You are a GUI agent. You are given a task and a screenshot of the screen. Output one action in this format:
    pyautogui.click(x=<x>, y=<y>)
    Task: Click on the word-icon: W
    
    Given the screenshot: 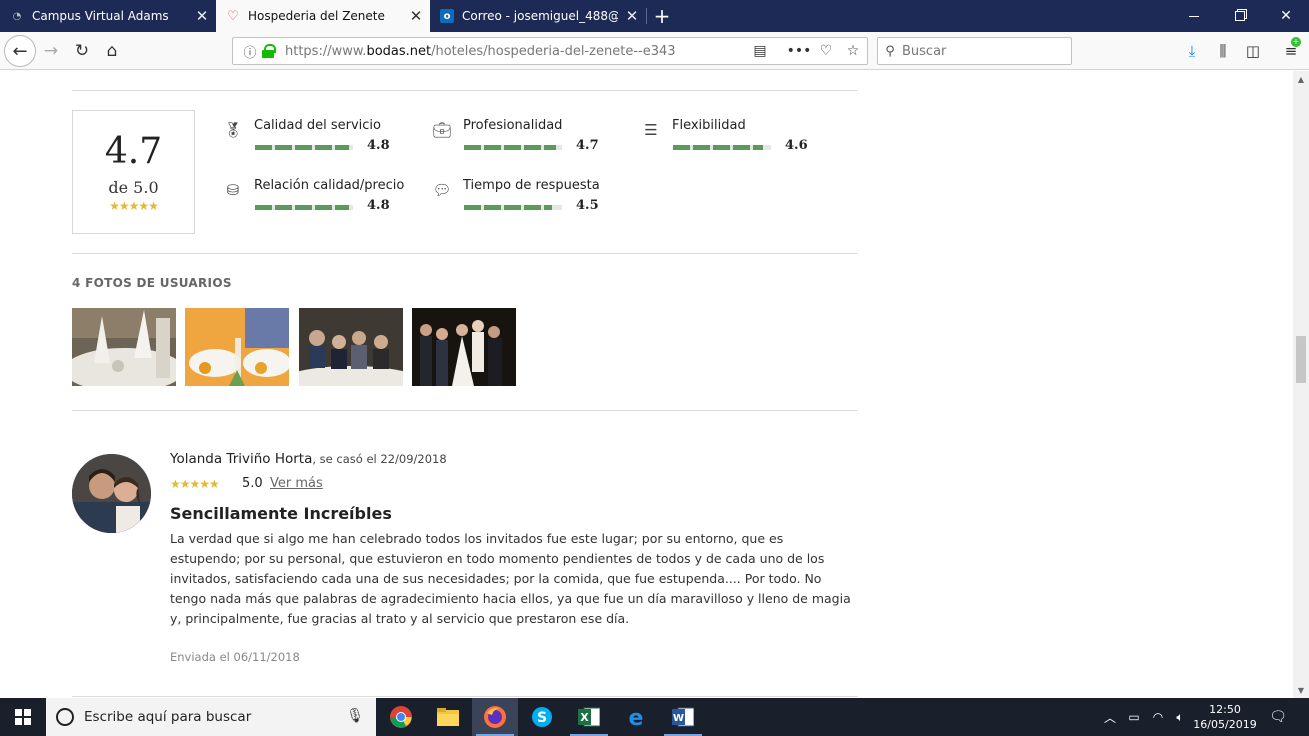 What is the action you would take?
    pyautogui.click(x=683, y=717)
    